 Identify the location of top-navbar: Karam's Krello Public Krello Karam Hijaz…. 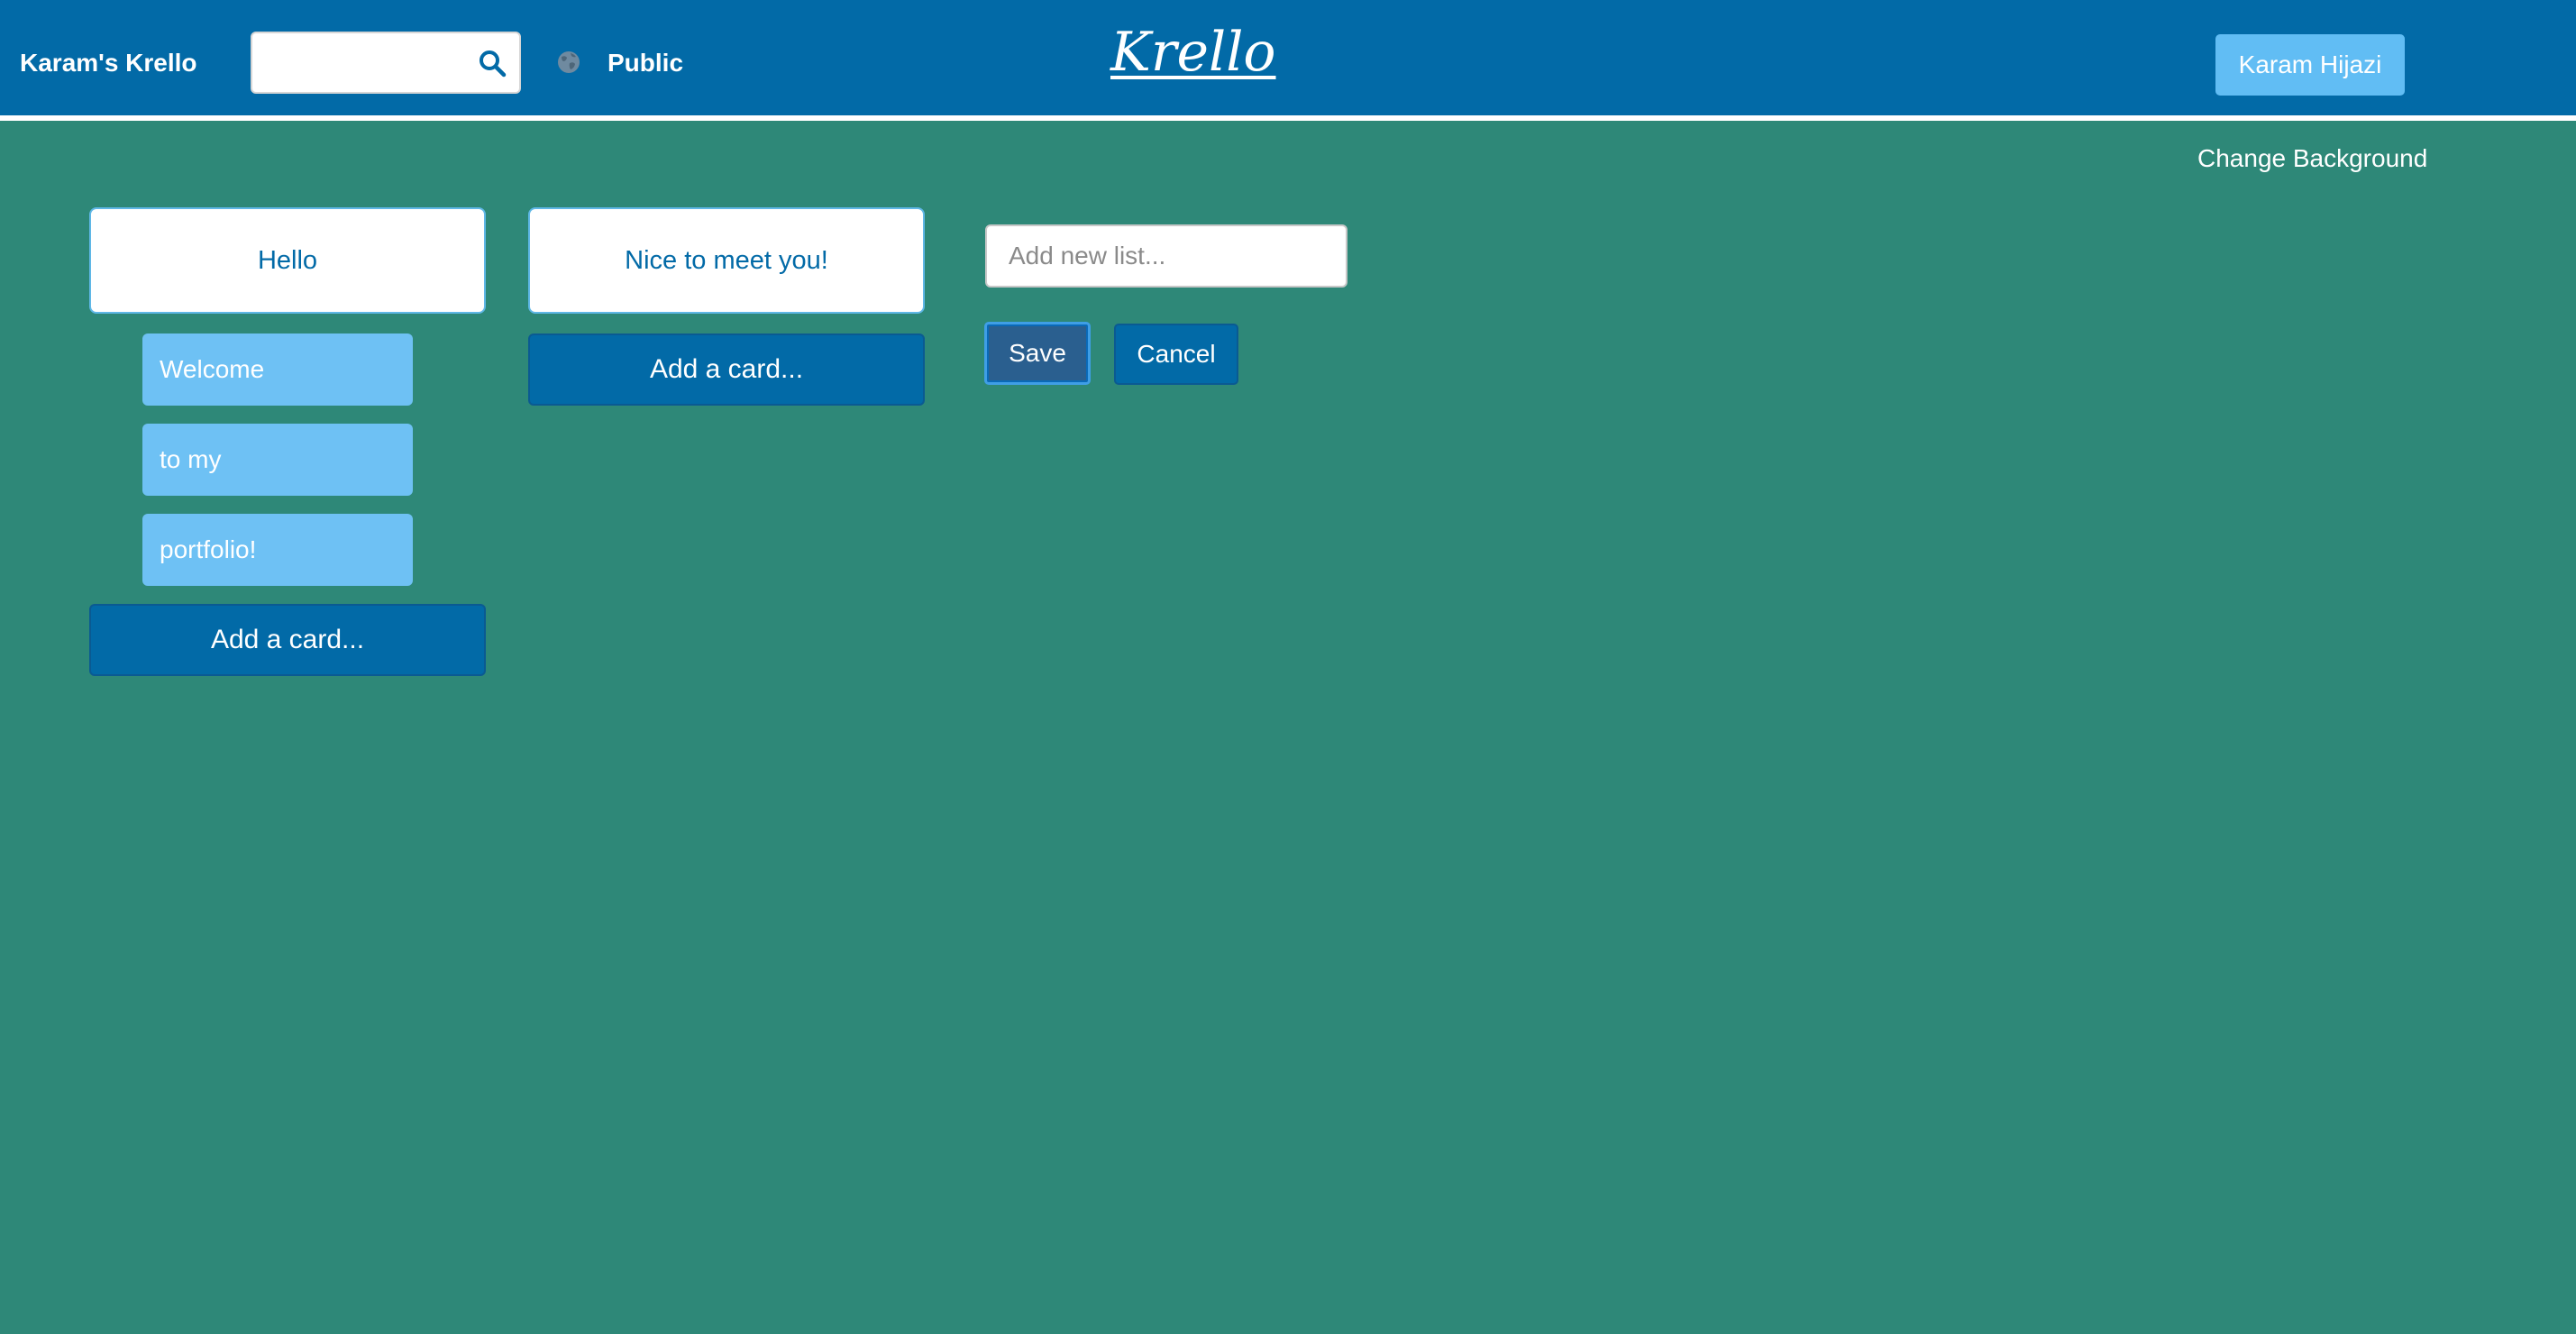
(1288, 60).